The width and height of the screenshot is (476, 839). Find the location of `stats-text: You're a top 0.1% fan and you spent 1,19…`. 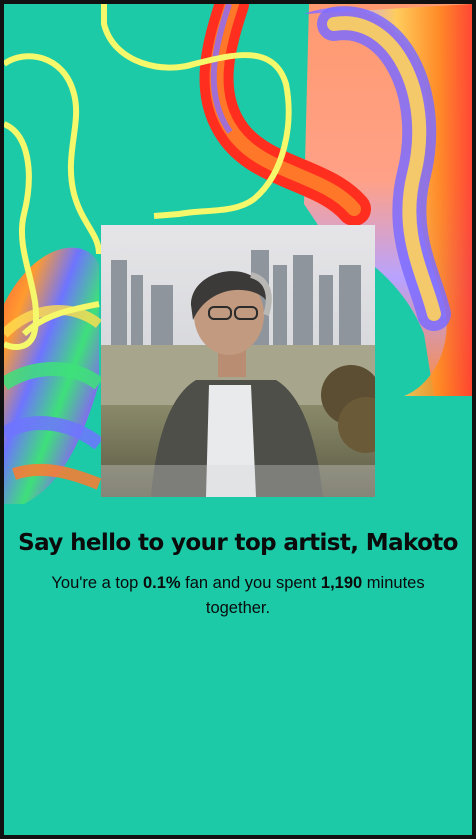

stats-text: You're a top 0.1% fan and you spent 1,19… is located at coordinates (238, 596).